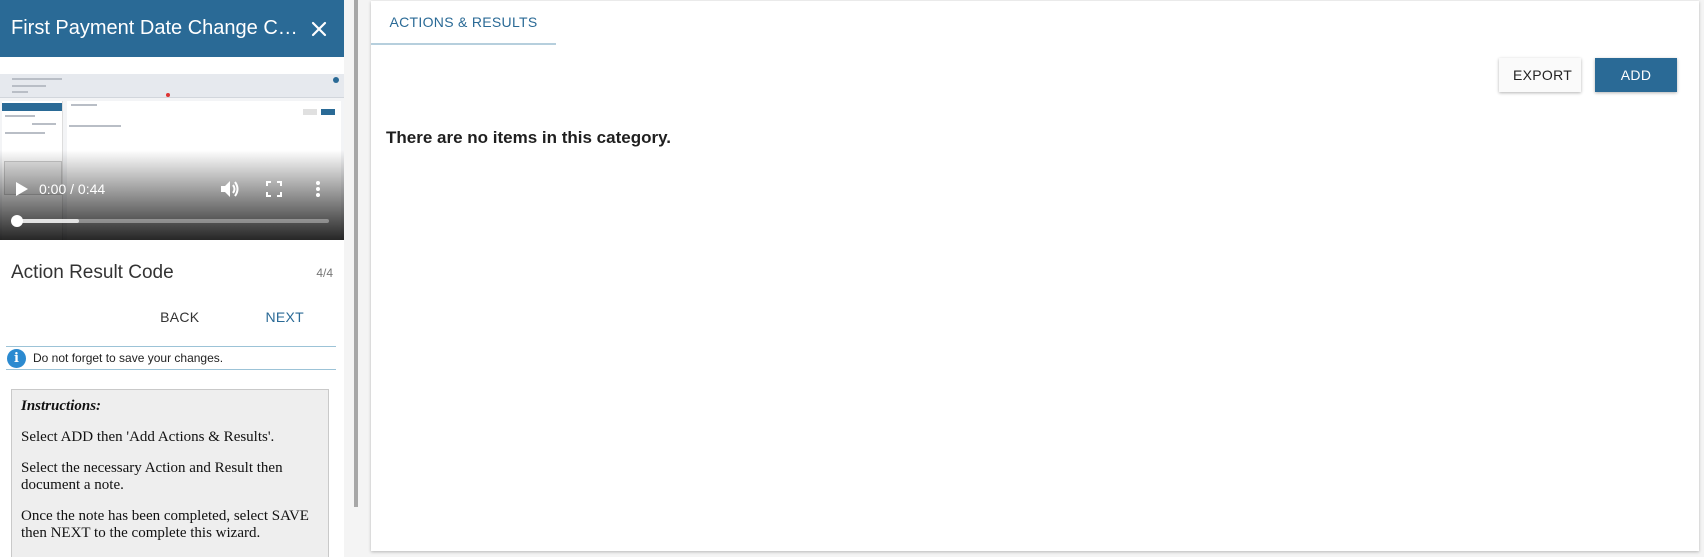  What do you see at coordinates (179, 317) in the screenshot?
I see `back-button: BACK` at bounding box center [179, 317].